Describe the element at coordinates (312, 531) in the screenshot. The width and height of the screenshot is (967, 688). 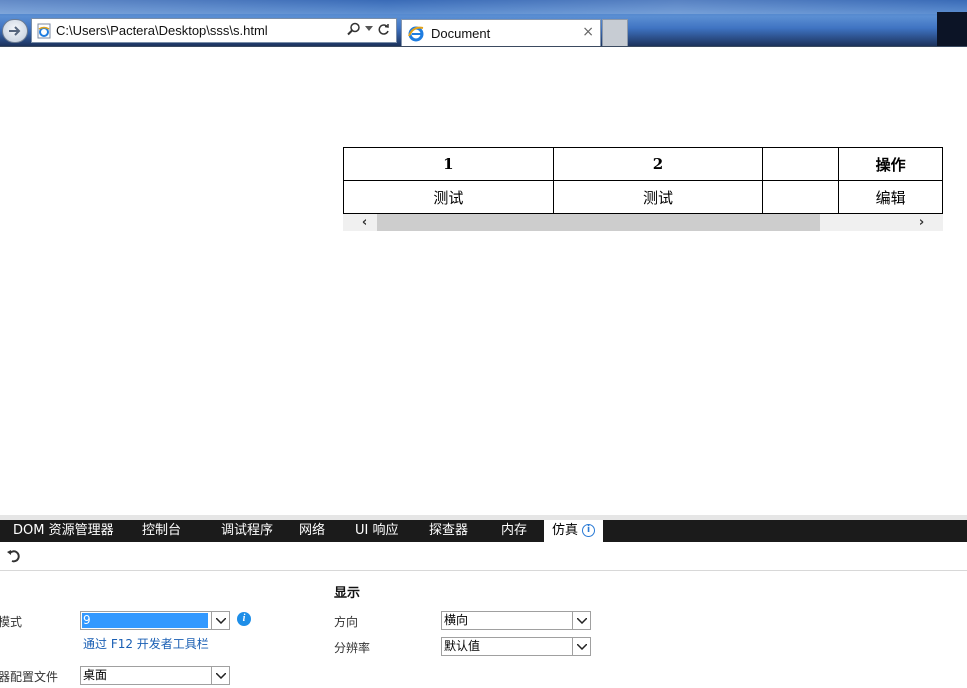
I see `tab-network: 网络` at that location.